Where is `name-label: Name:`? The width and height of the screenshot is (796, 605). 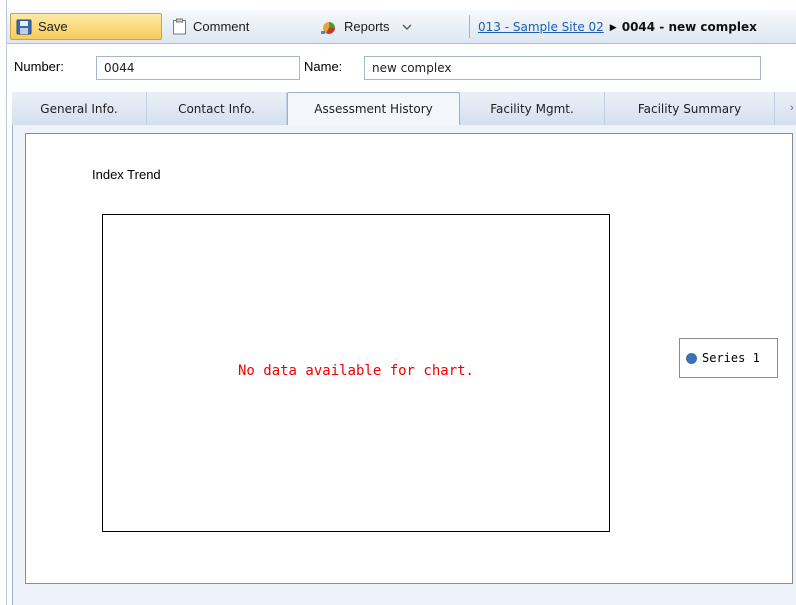 name-label: Name: is located at coordinates (323, 66).